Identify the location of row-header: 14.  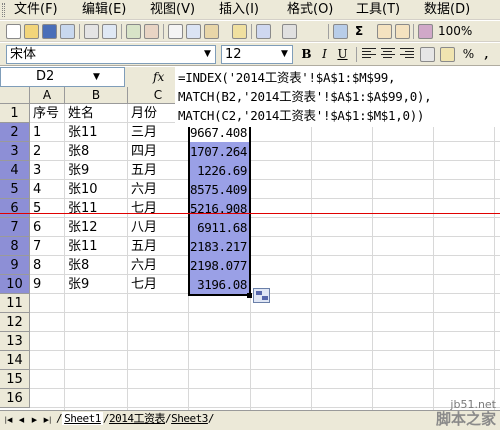
(15, 360).